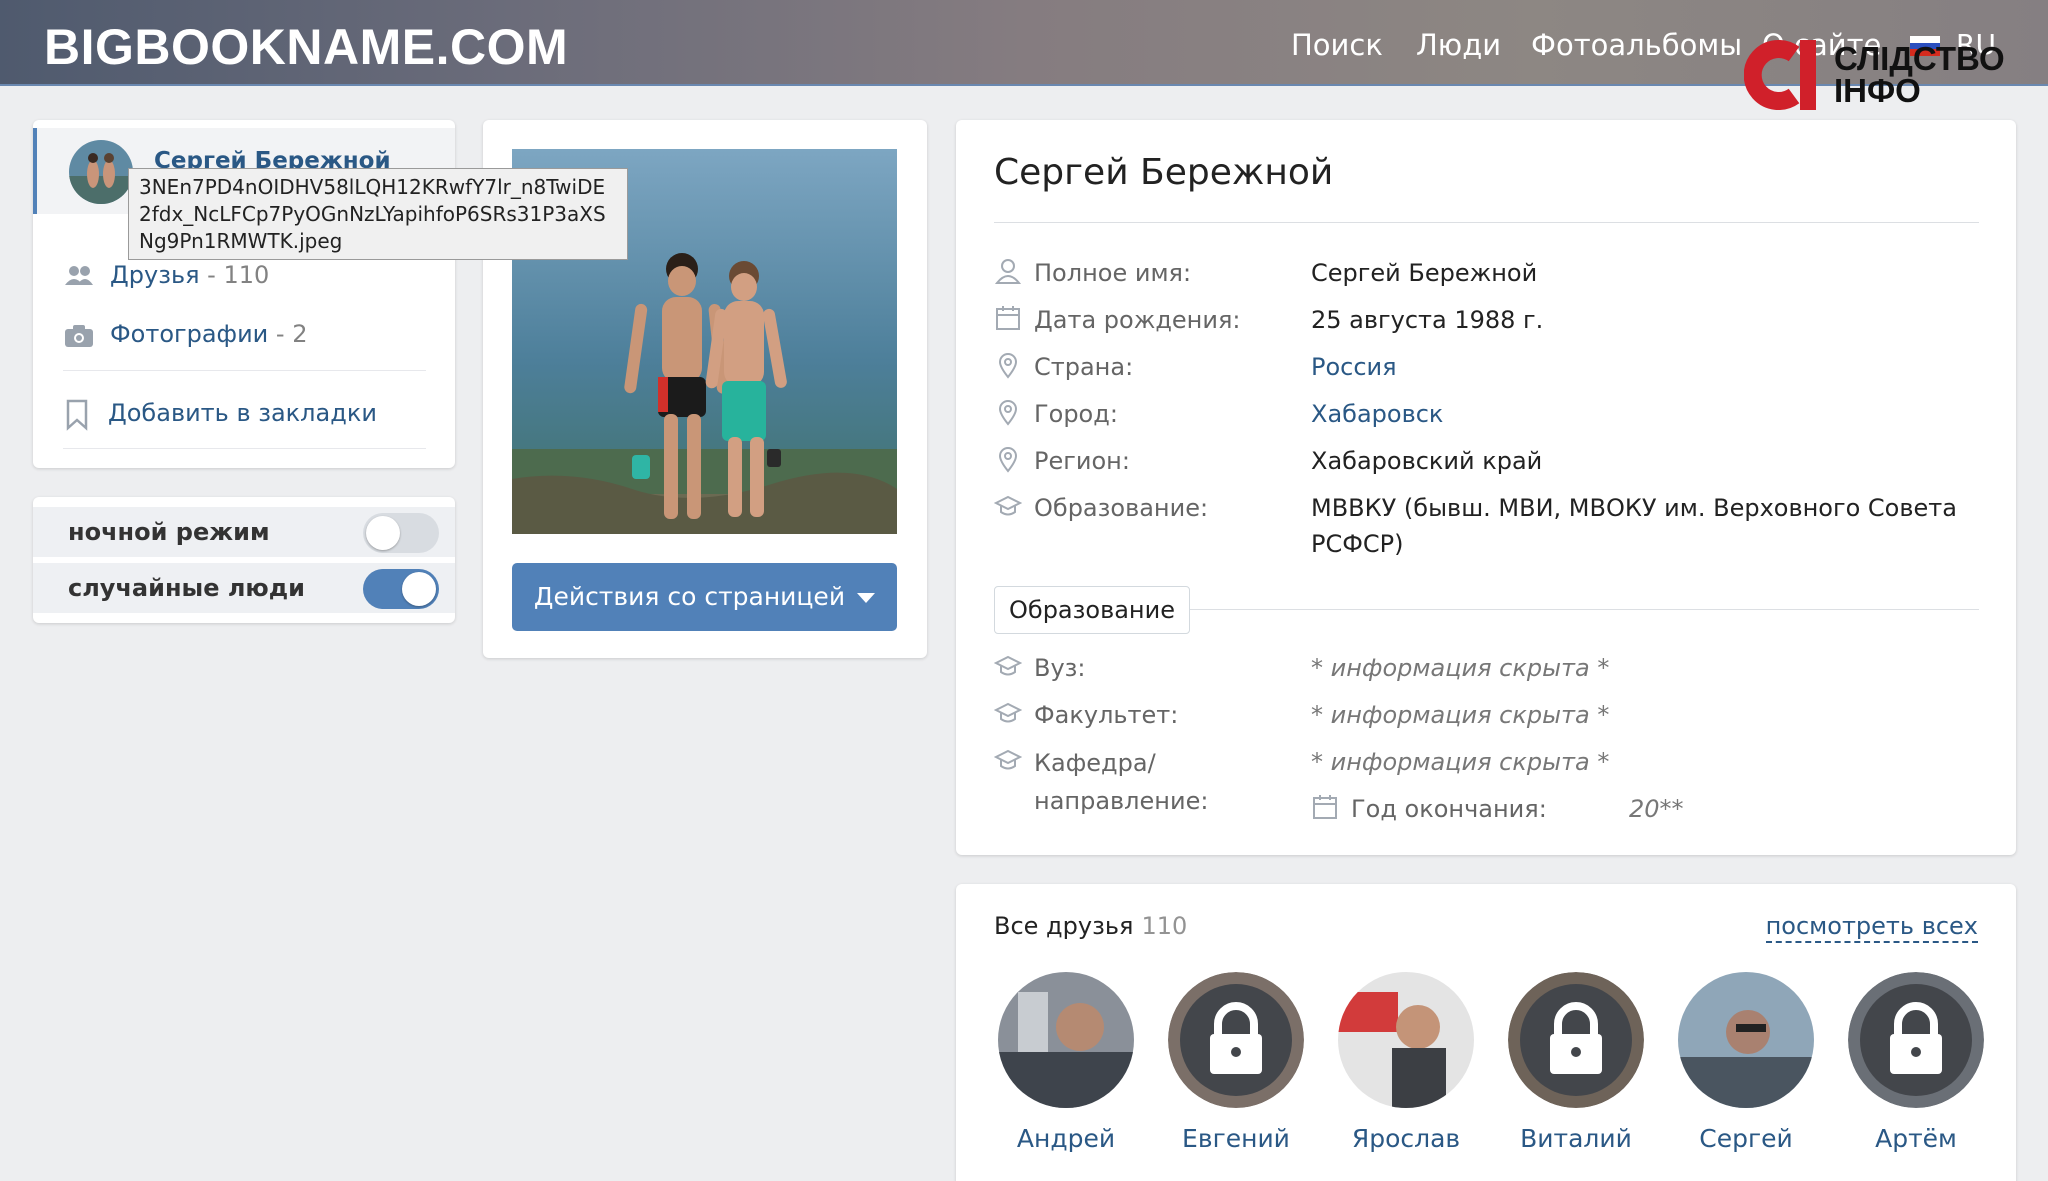 This screenshot has width=2048, height=1181. What do you see at coordinates (1424, 273) in the screenshot?
I see `full-name-value: Сергей Бережной` at bounding box center [1424, 273].